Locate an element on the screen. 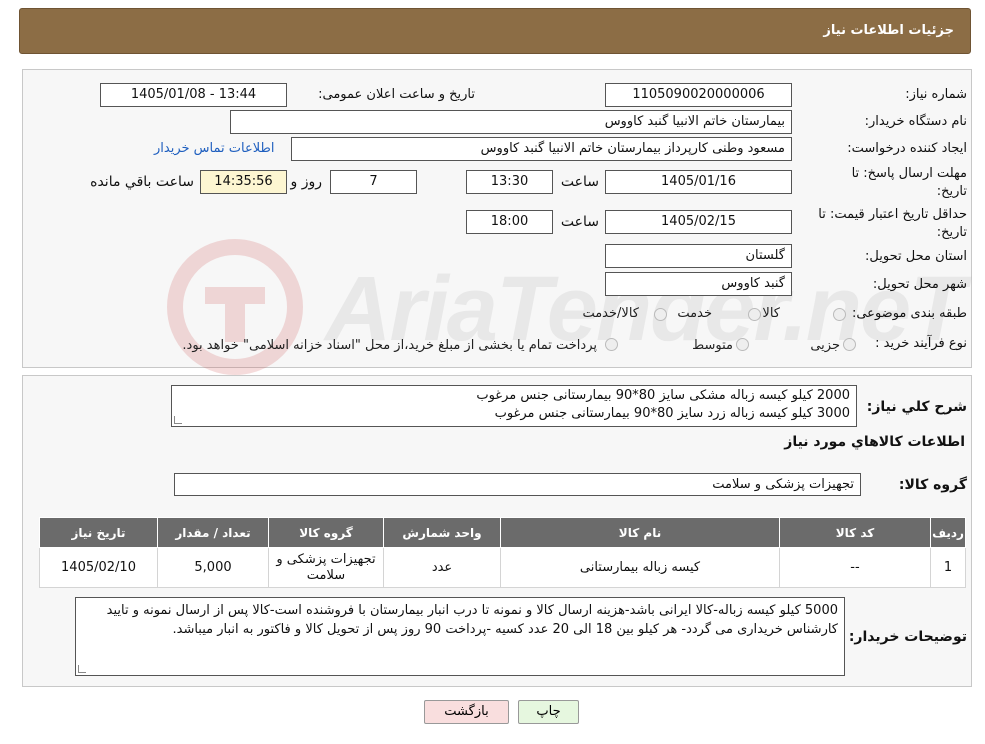  back-button: بازگشت is located at coordinates (466, 712).